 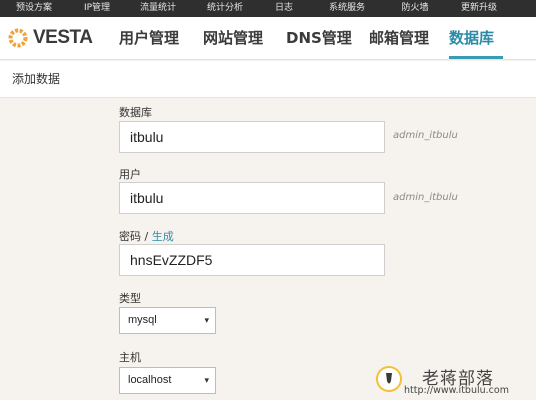 What do you see at coordinates (399, 38) in the screenshot?
I see `nav-mail: 邮箱管理` at bounding box center [399, 38].